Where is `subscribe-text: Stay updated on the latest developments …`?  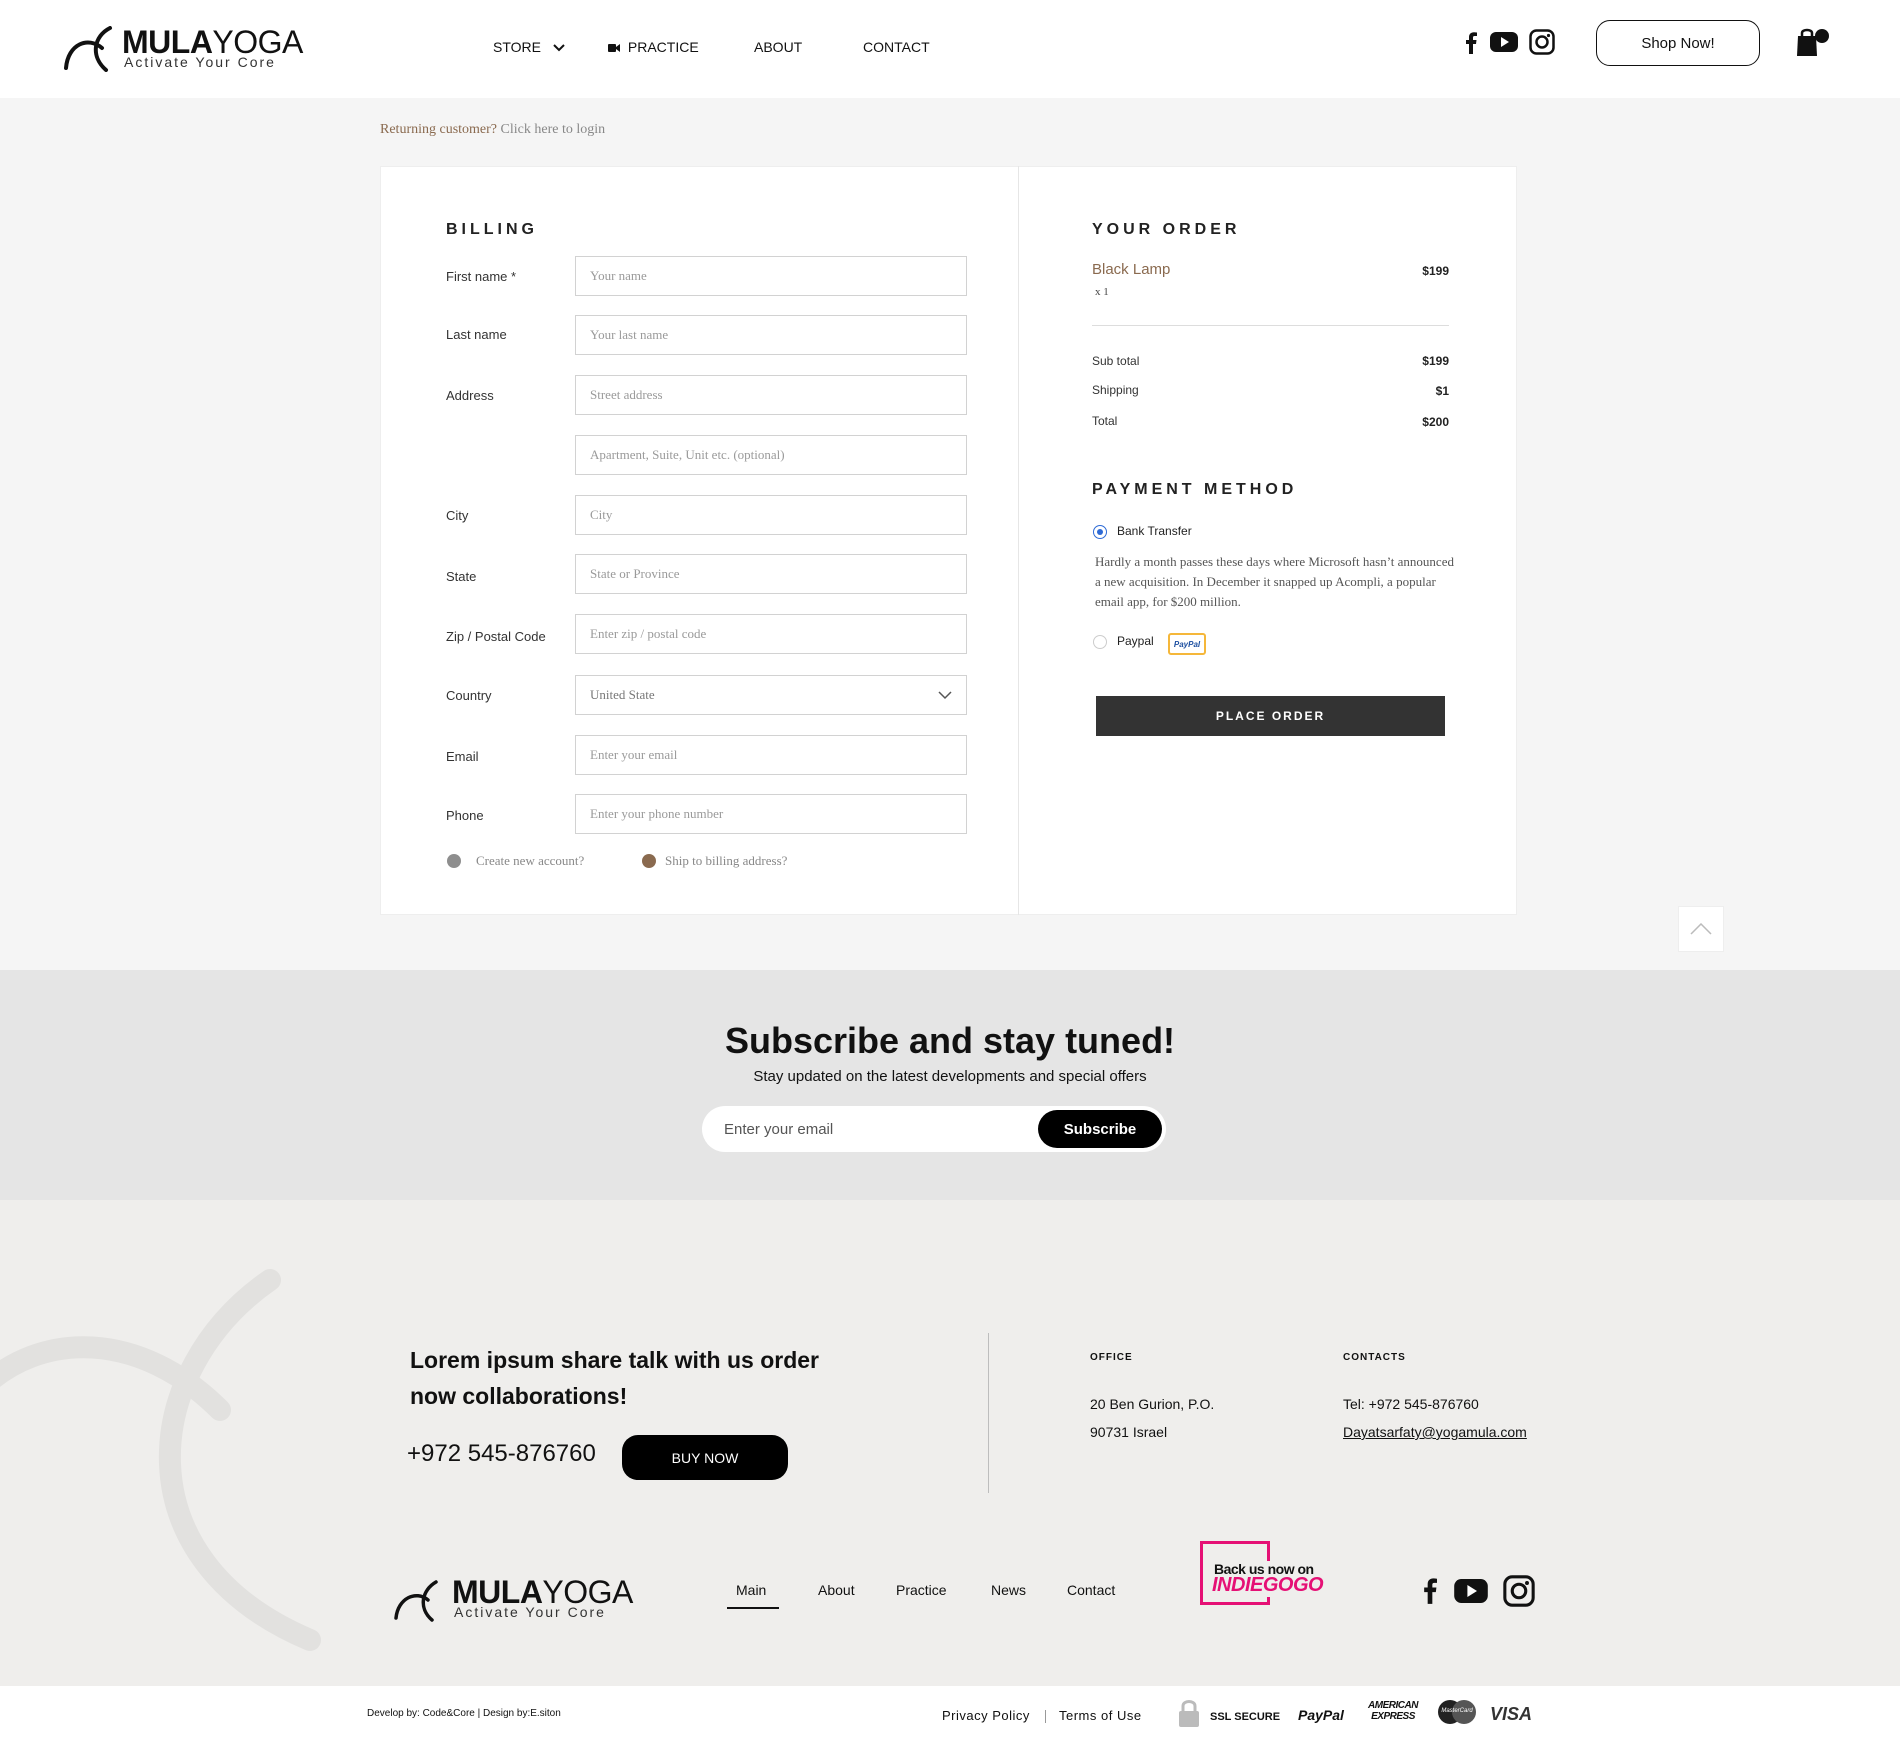
subscribe-text: Stay updated on the latest developments … is located at coordinates (950, 1076).